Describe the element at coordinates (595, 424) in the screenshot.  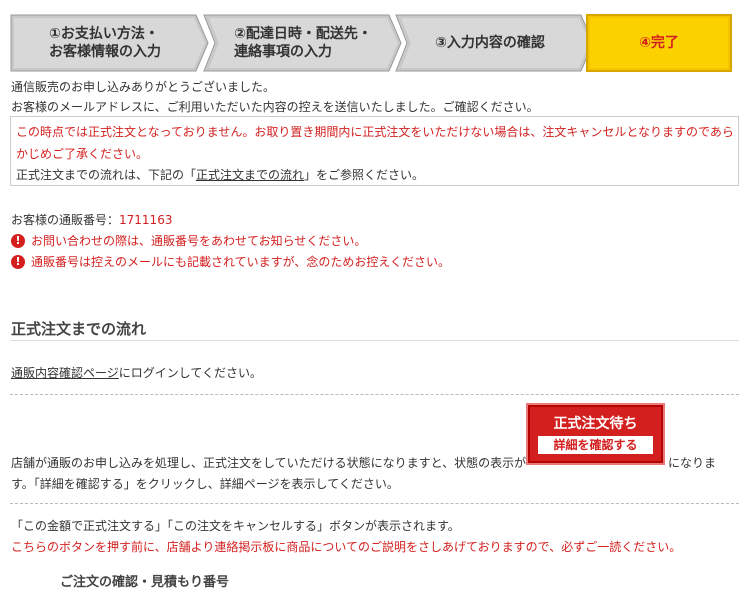
I see `badge-title: 正式注文待ち` at that location.